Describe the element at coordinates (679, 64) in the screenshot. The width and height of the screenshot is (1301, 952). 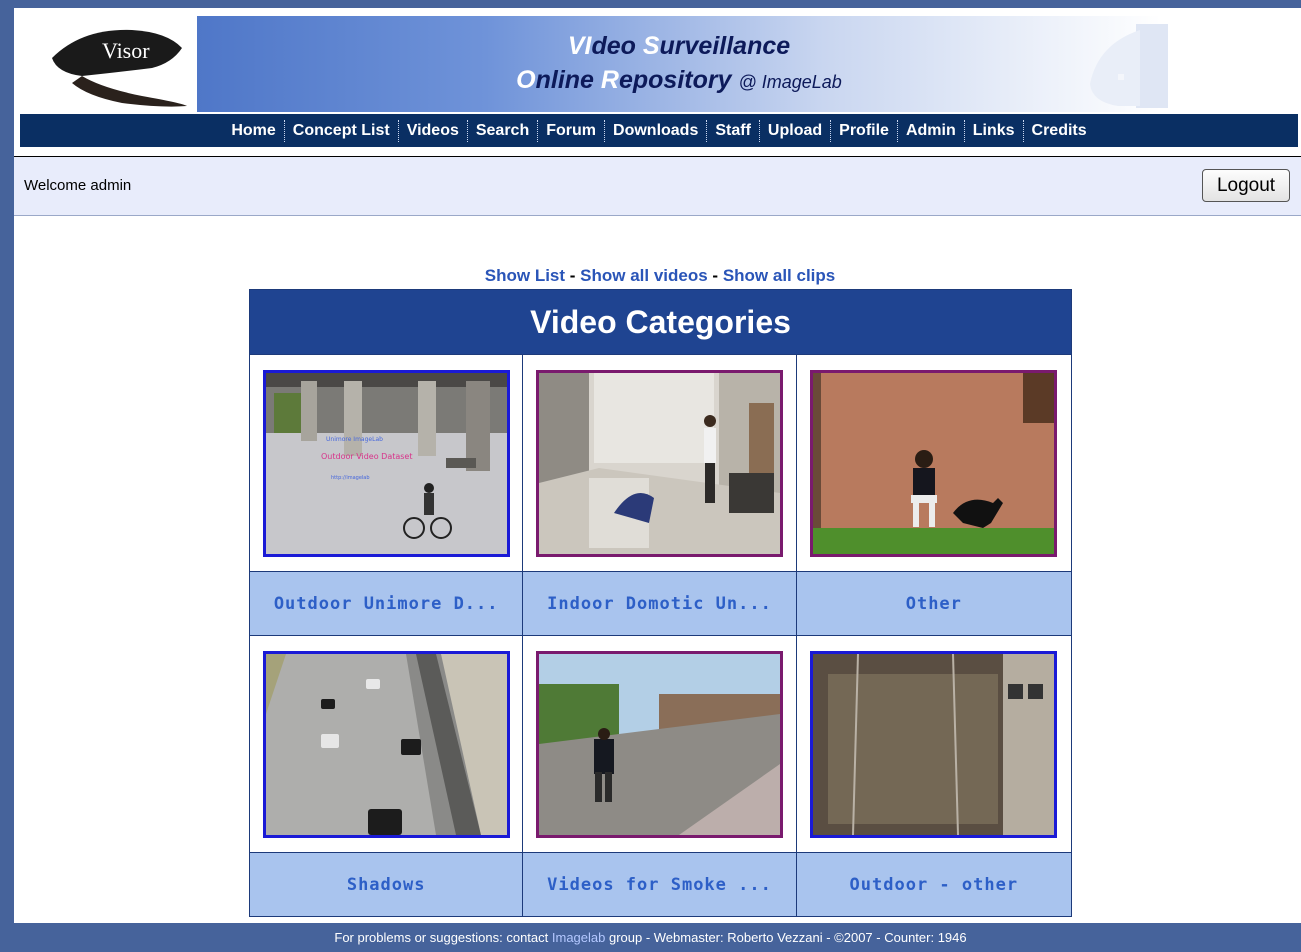
I see `banner-gradient` at that location.